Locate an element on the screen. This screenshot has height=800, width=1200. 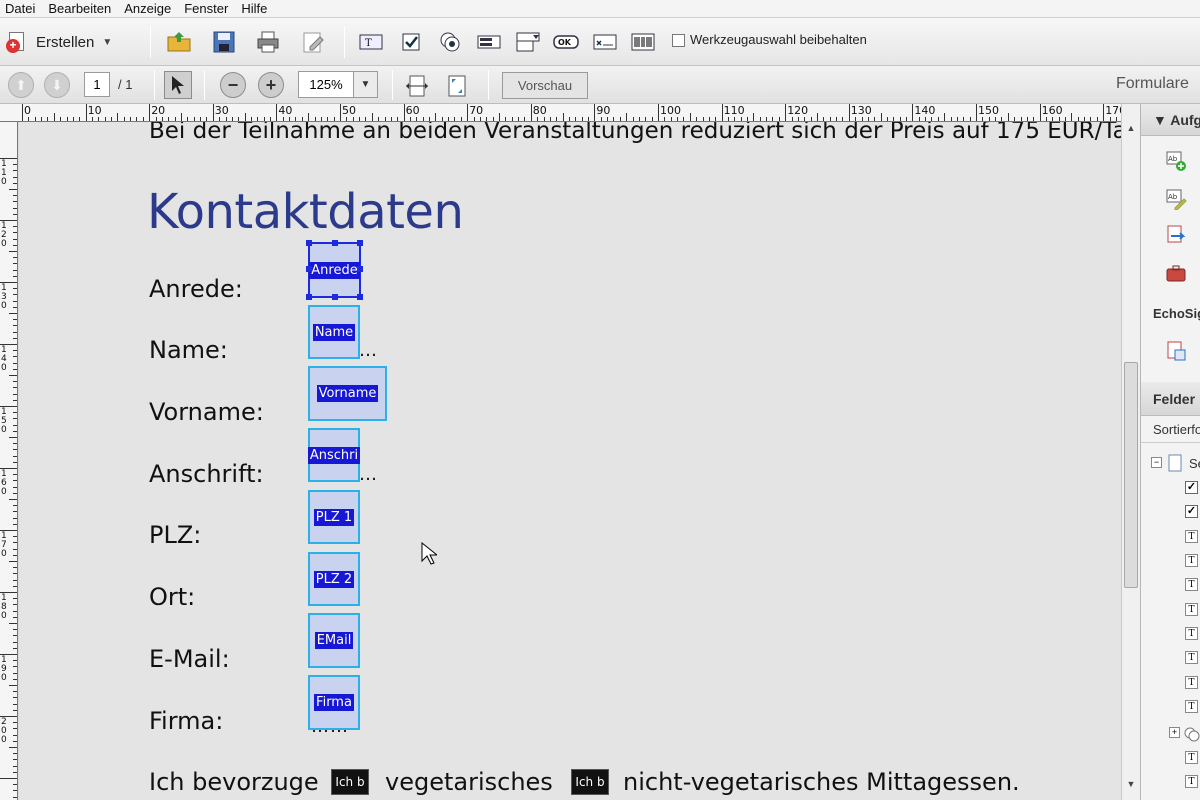
form-field-email: EMail is located at coordinates (334, 640).